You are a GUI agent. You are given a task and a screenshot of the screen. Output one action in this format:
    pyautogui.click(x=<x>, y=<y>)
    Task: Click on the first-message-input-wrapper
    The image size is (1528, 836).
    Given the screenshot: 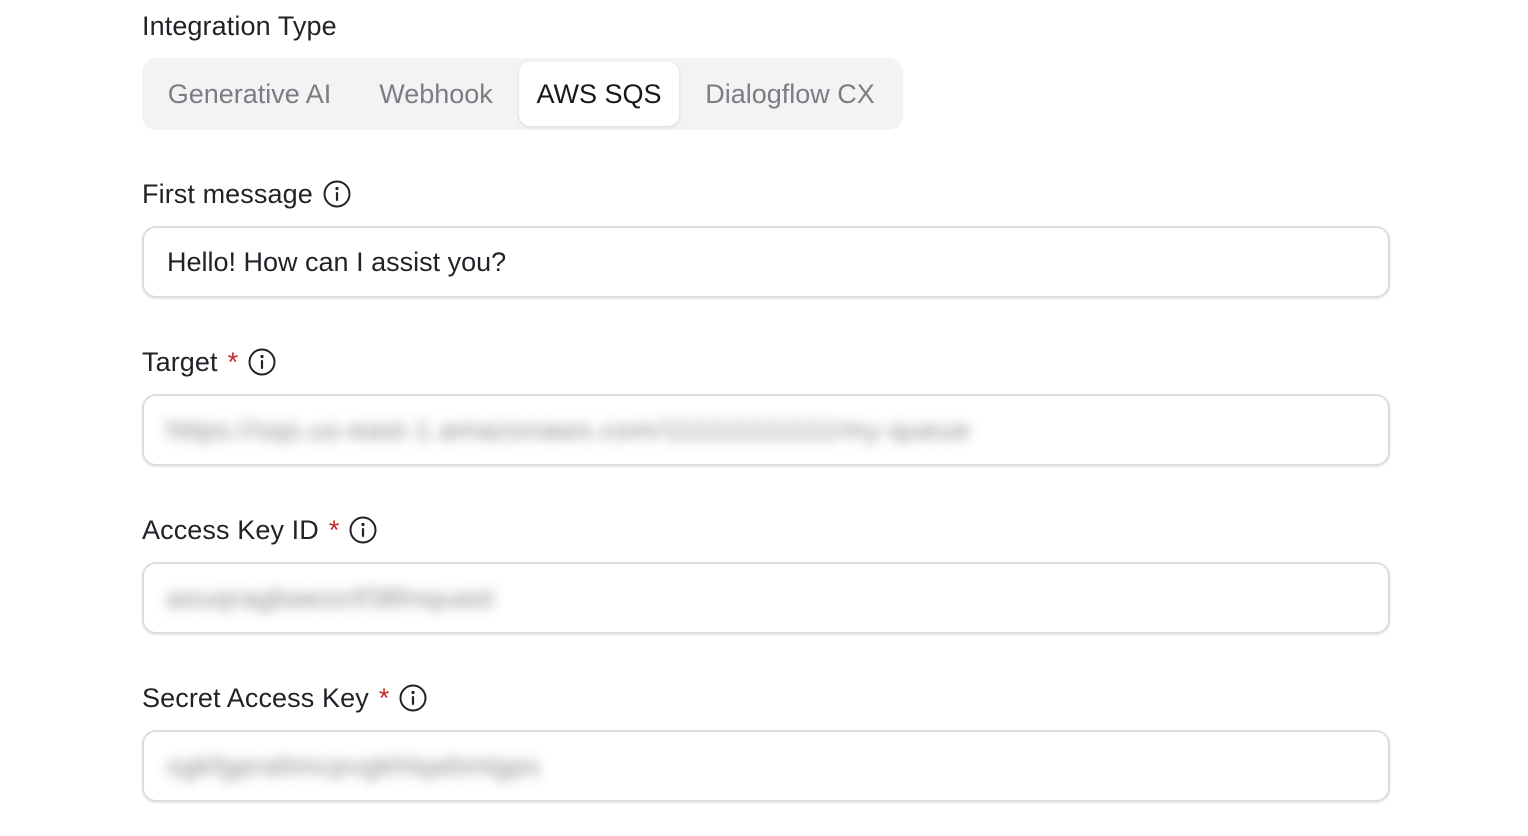 What is the action you would take?
    pyautogui.click(x=766, y=262)
    